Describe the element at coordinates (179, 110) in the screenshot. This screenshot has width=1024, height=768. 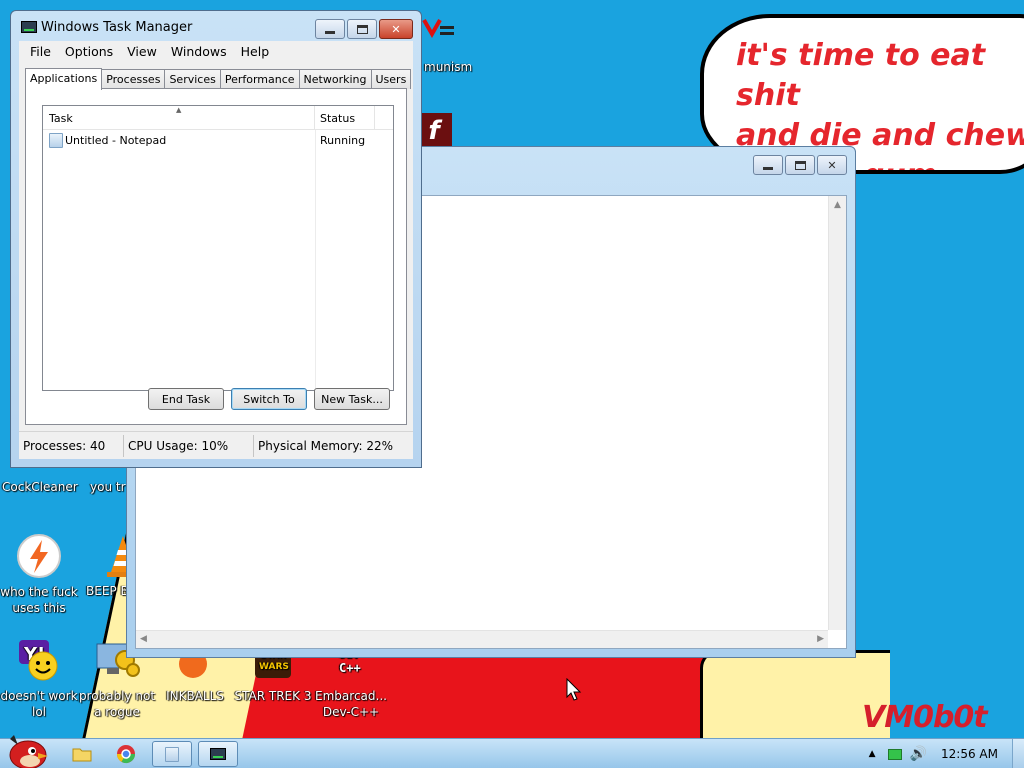
I see `sort-ascending-icon: ▲` at that location.